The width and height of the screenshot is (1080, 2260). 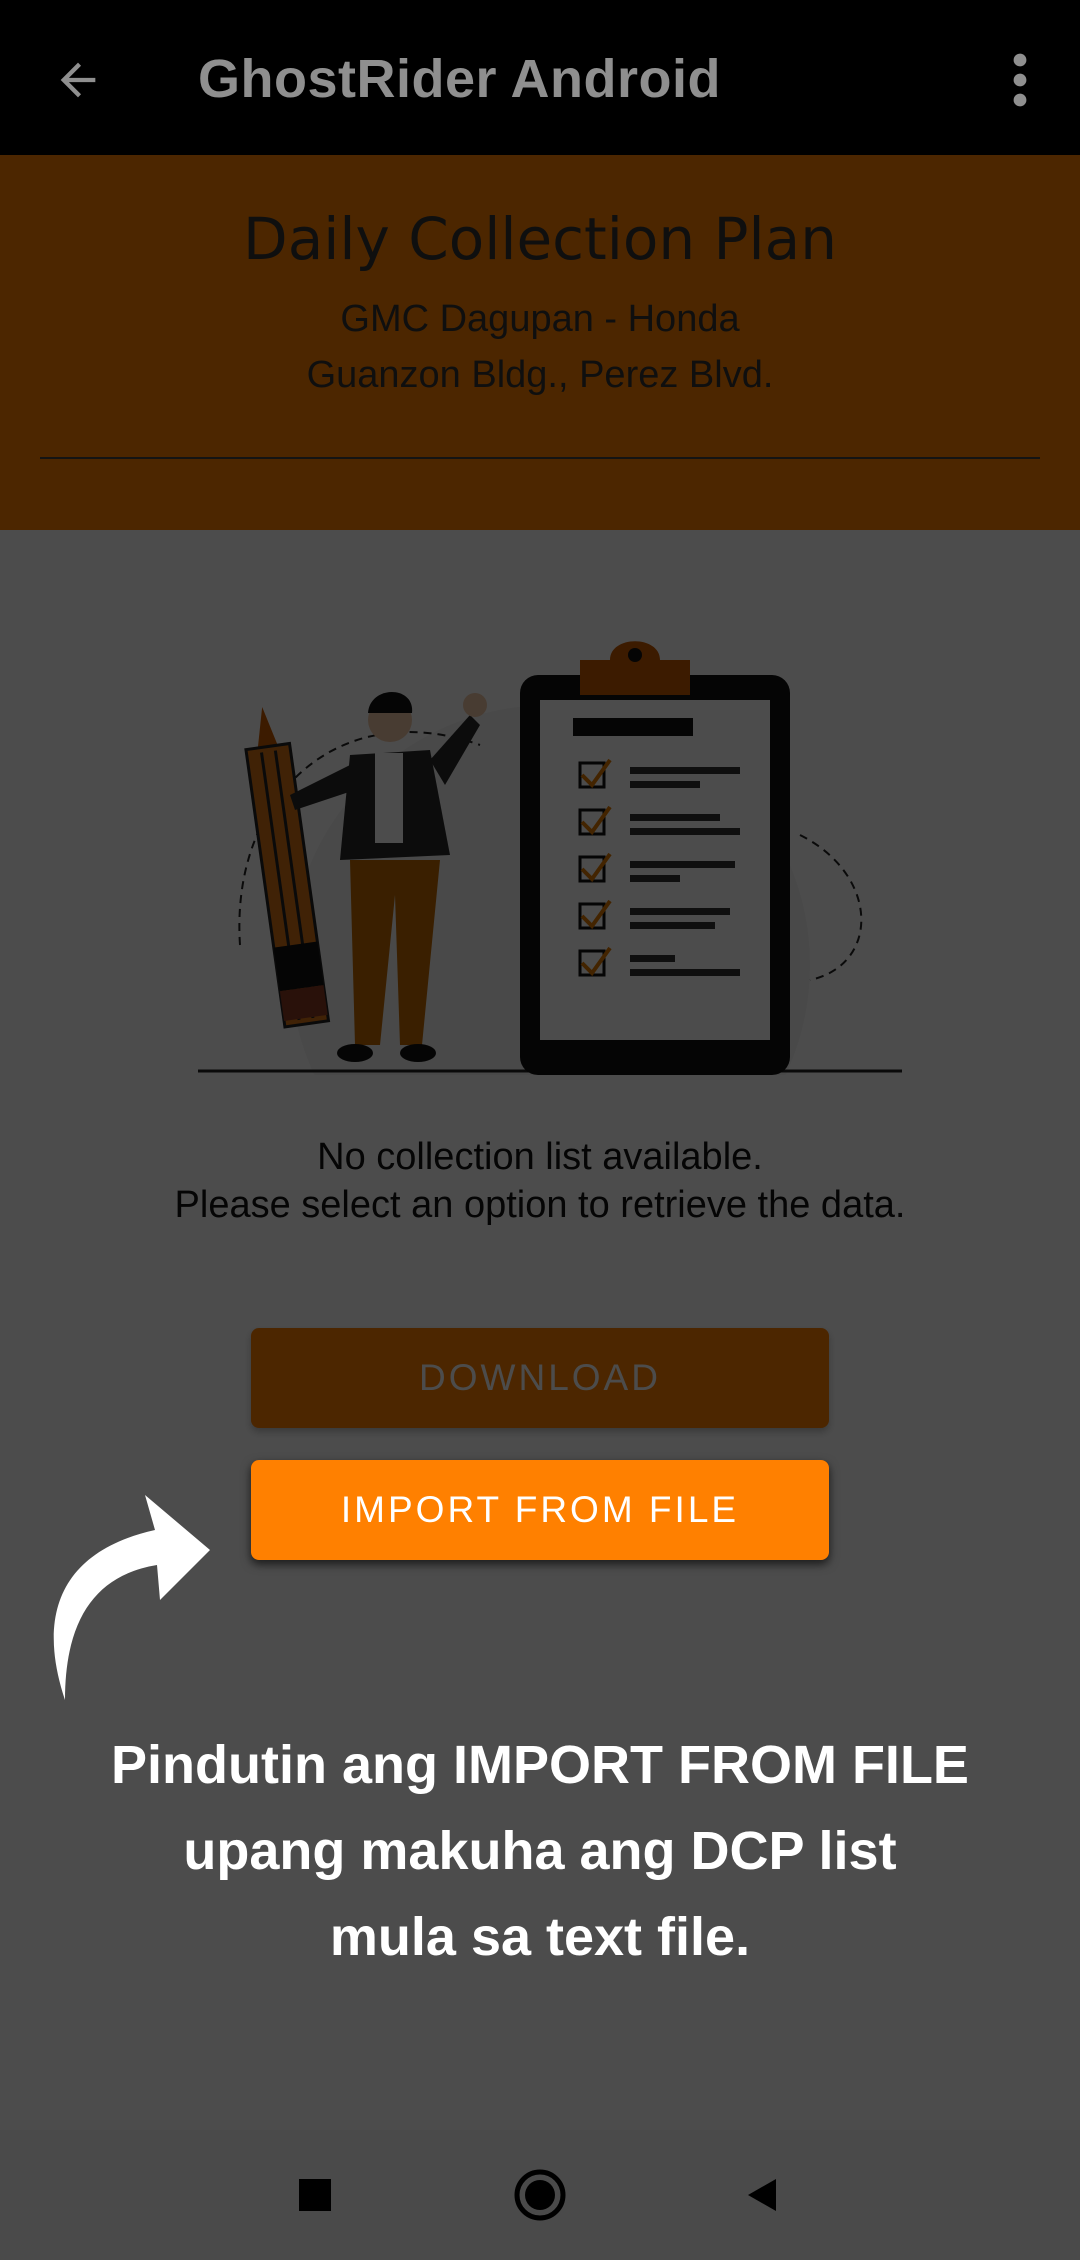 I want to click on system-nav-bar, so click(x=540, y=2195).